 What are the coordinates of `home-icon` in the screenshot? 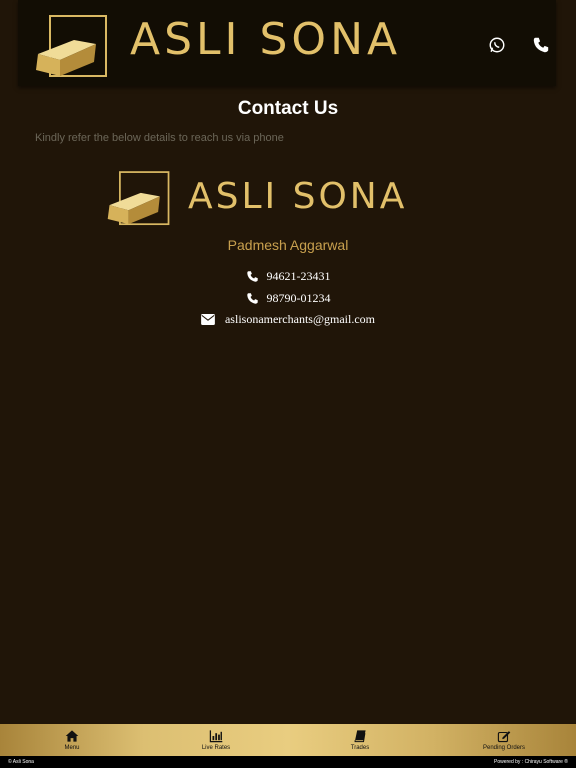 It's located at (72, 736).